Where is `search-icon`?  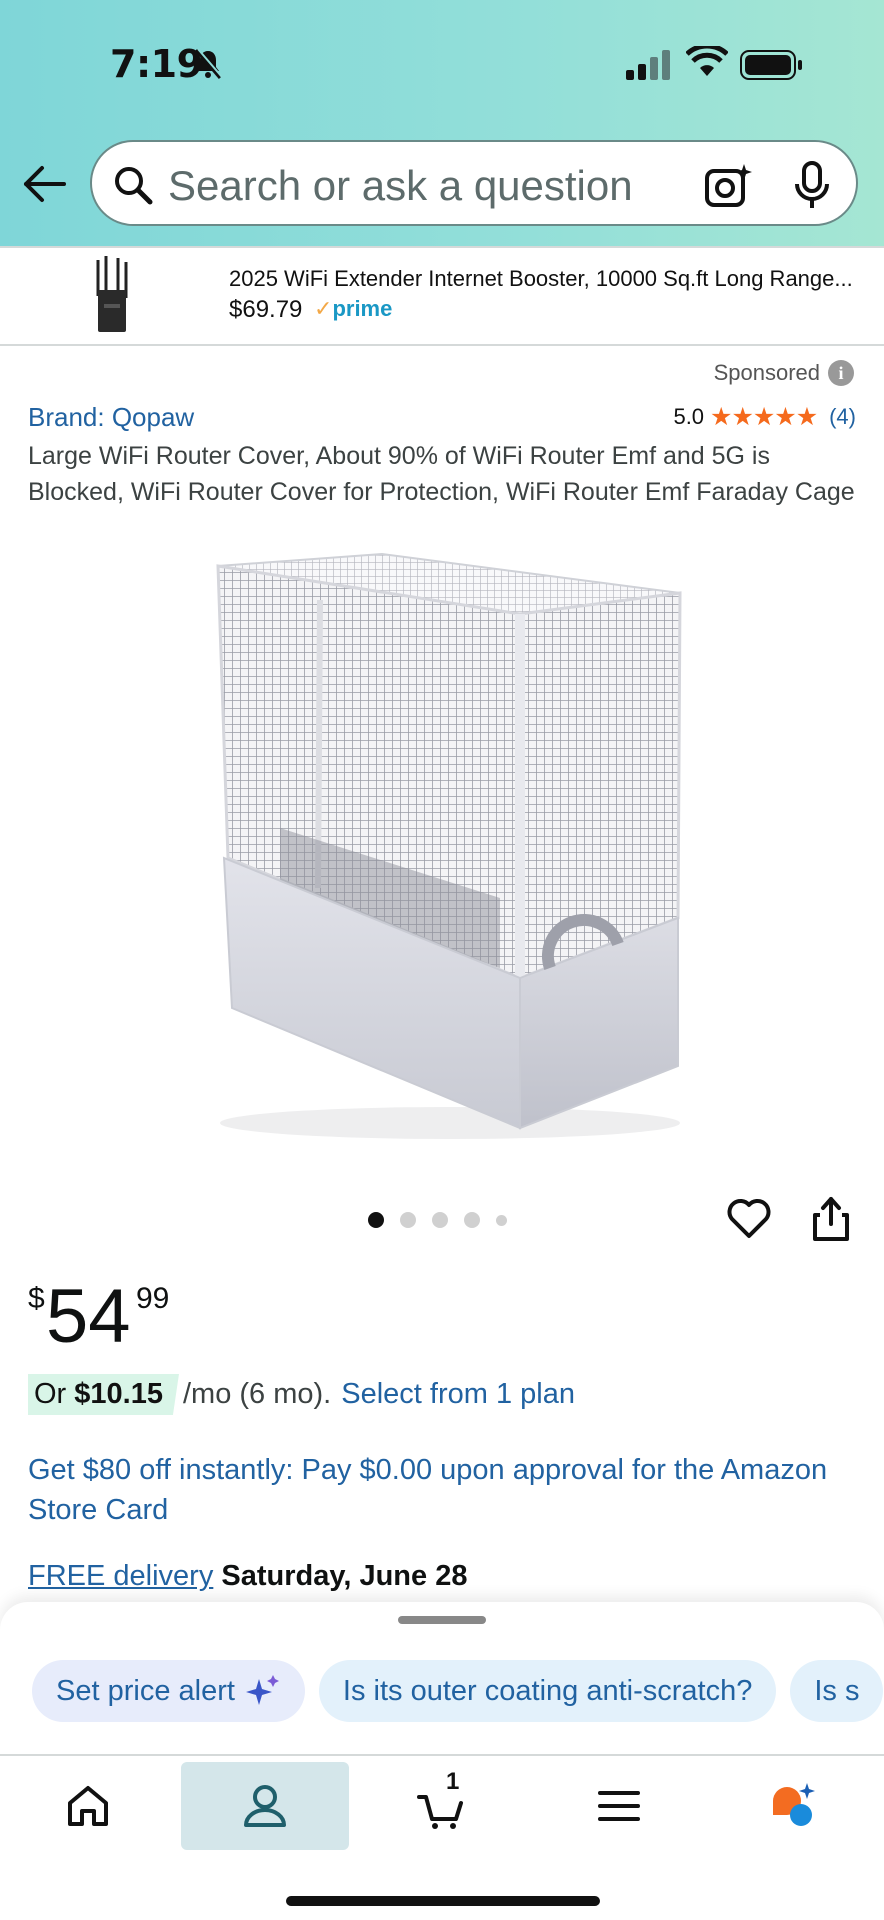
search-icon is located at coordinates (134, 186).